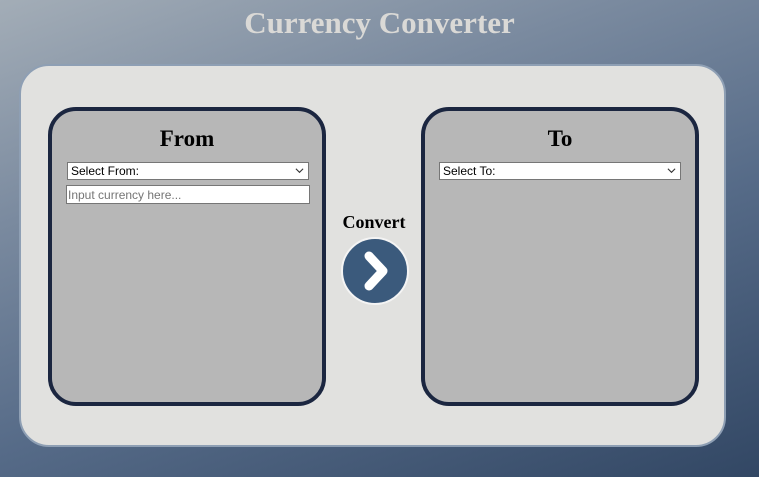 The width and height of the screenshot is (759, 477). What do you see at coordinates (560, 138) in the screenshot?
I see `to-heading: To` at bounding box center [560, 138].